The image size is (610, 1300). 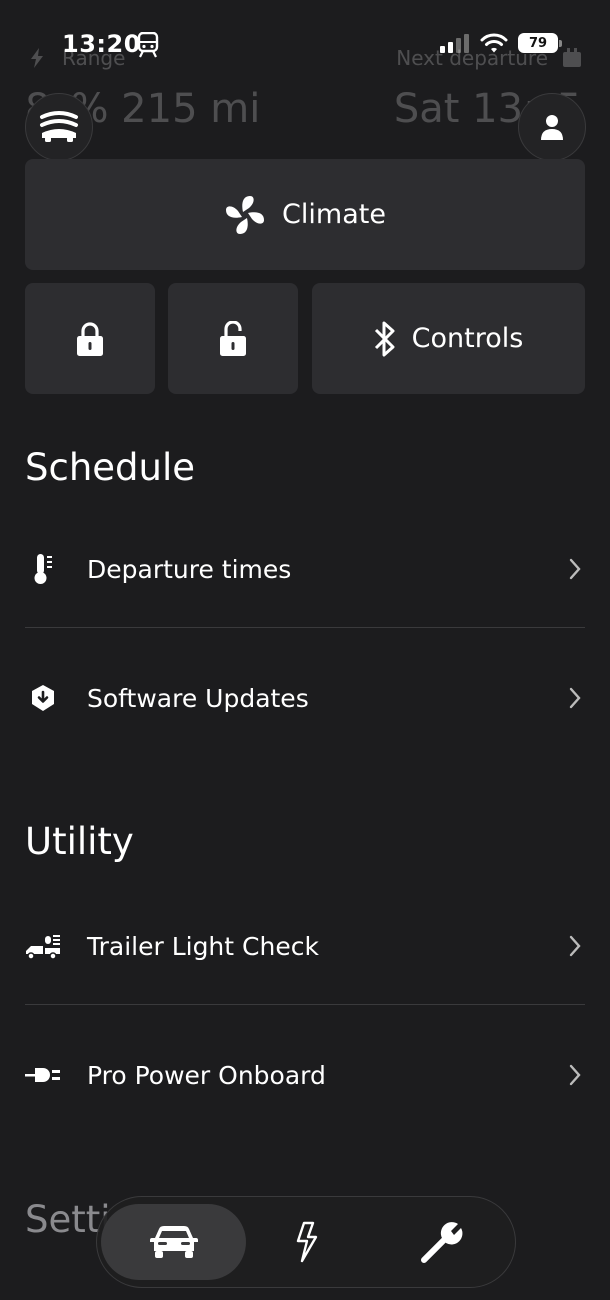 I want to click on tab-service, so click(x=442, y=1242).